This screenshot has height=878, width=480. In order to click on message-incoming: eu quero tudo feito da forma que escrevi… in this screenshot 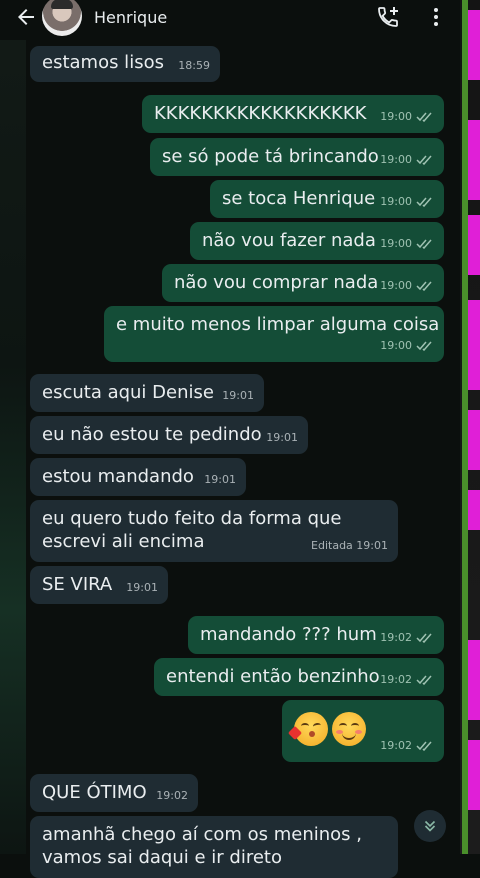, I will do `click(214, 531)`.